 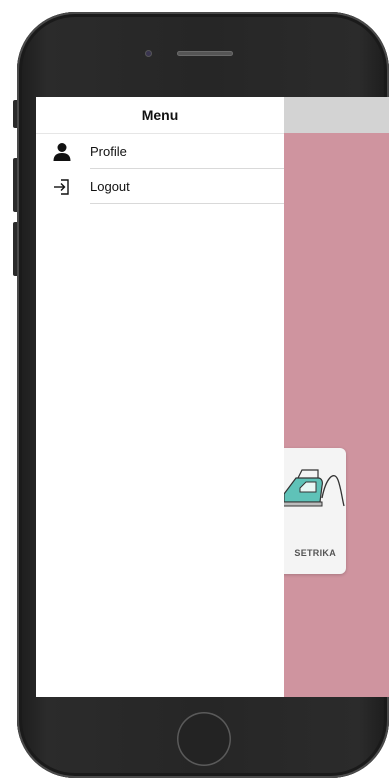 What do you see at coordinates (160, 151) in the screenshot?
I see `menu-item-profile: Profile` at bounding box center [160, 151].